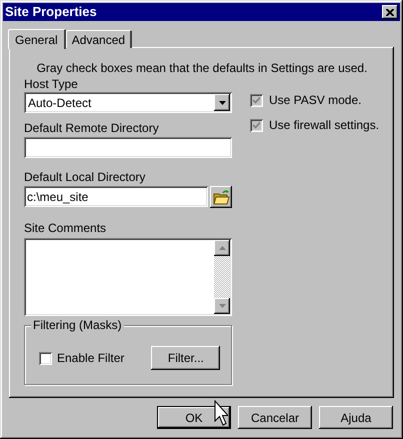  I want to click on scroll-down-button, so click(222, 306).